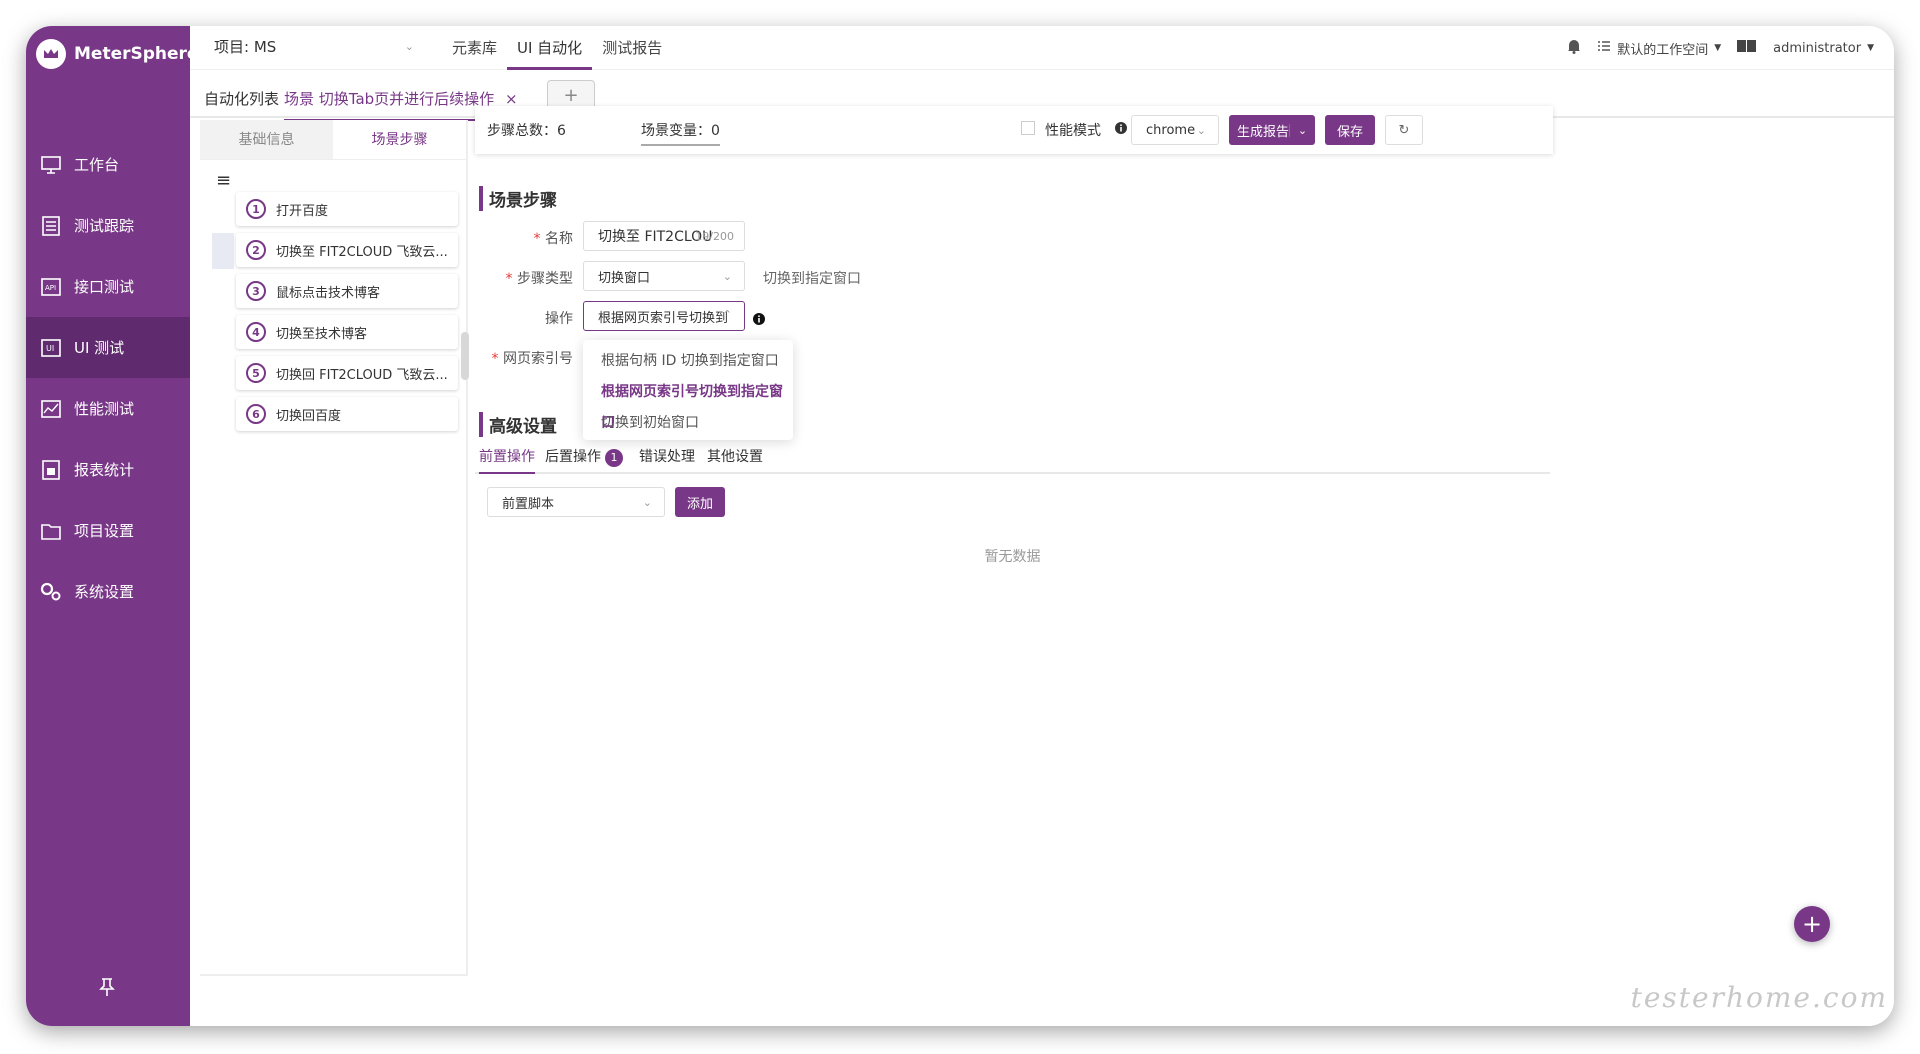 The image size is (1920, 1054). I want to click on operation-dropdown: 根据句柄 ID 切换到指定窗口 根据网页索引号切换到指定窗口 切换到初始窗口, so click(688, 390).